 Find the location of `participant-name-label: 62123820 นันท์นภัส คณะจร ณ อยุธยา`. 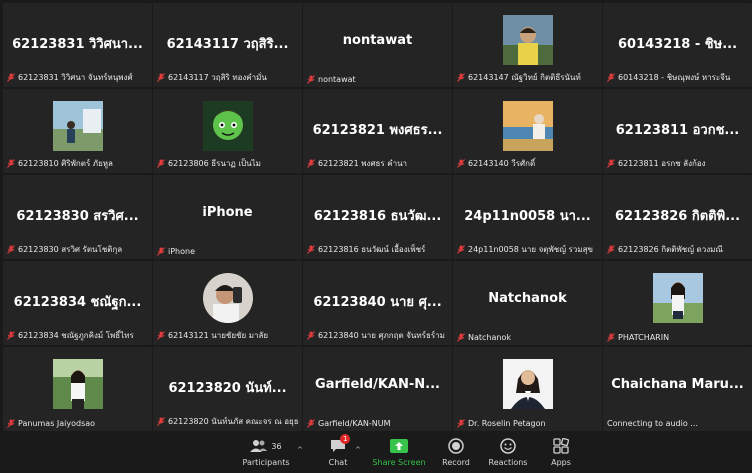

participant-name-label: 62123820 นันท์นภัส คณะจร ณ อยุธยา is located at coordinates (227, 421).